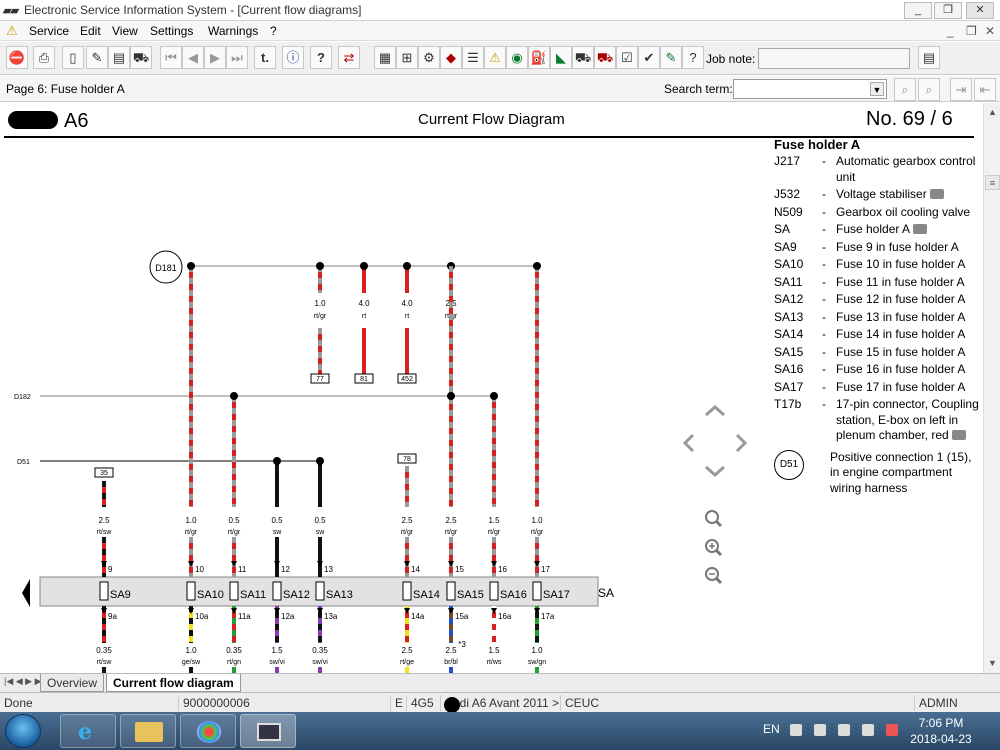 This screenshot has height=750, width=1000. I want to click on outdent-icon: ⇤, so click(985, 89).